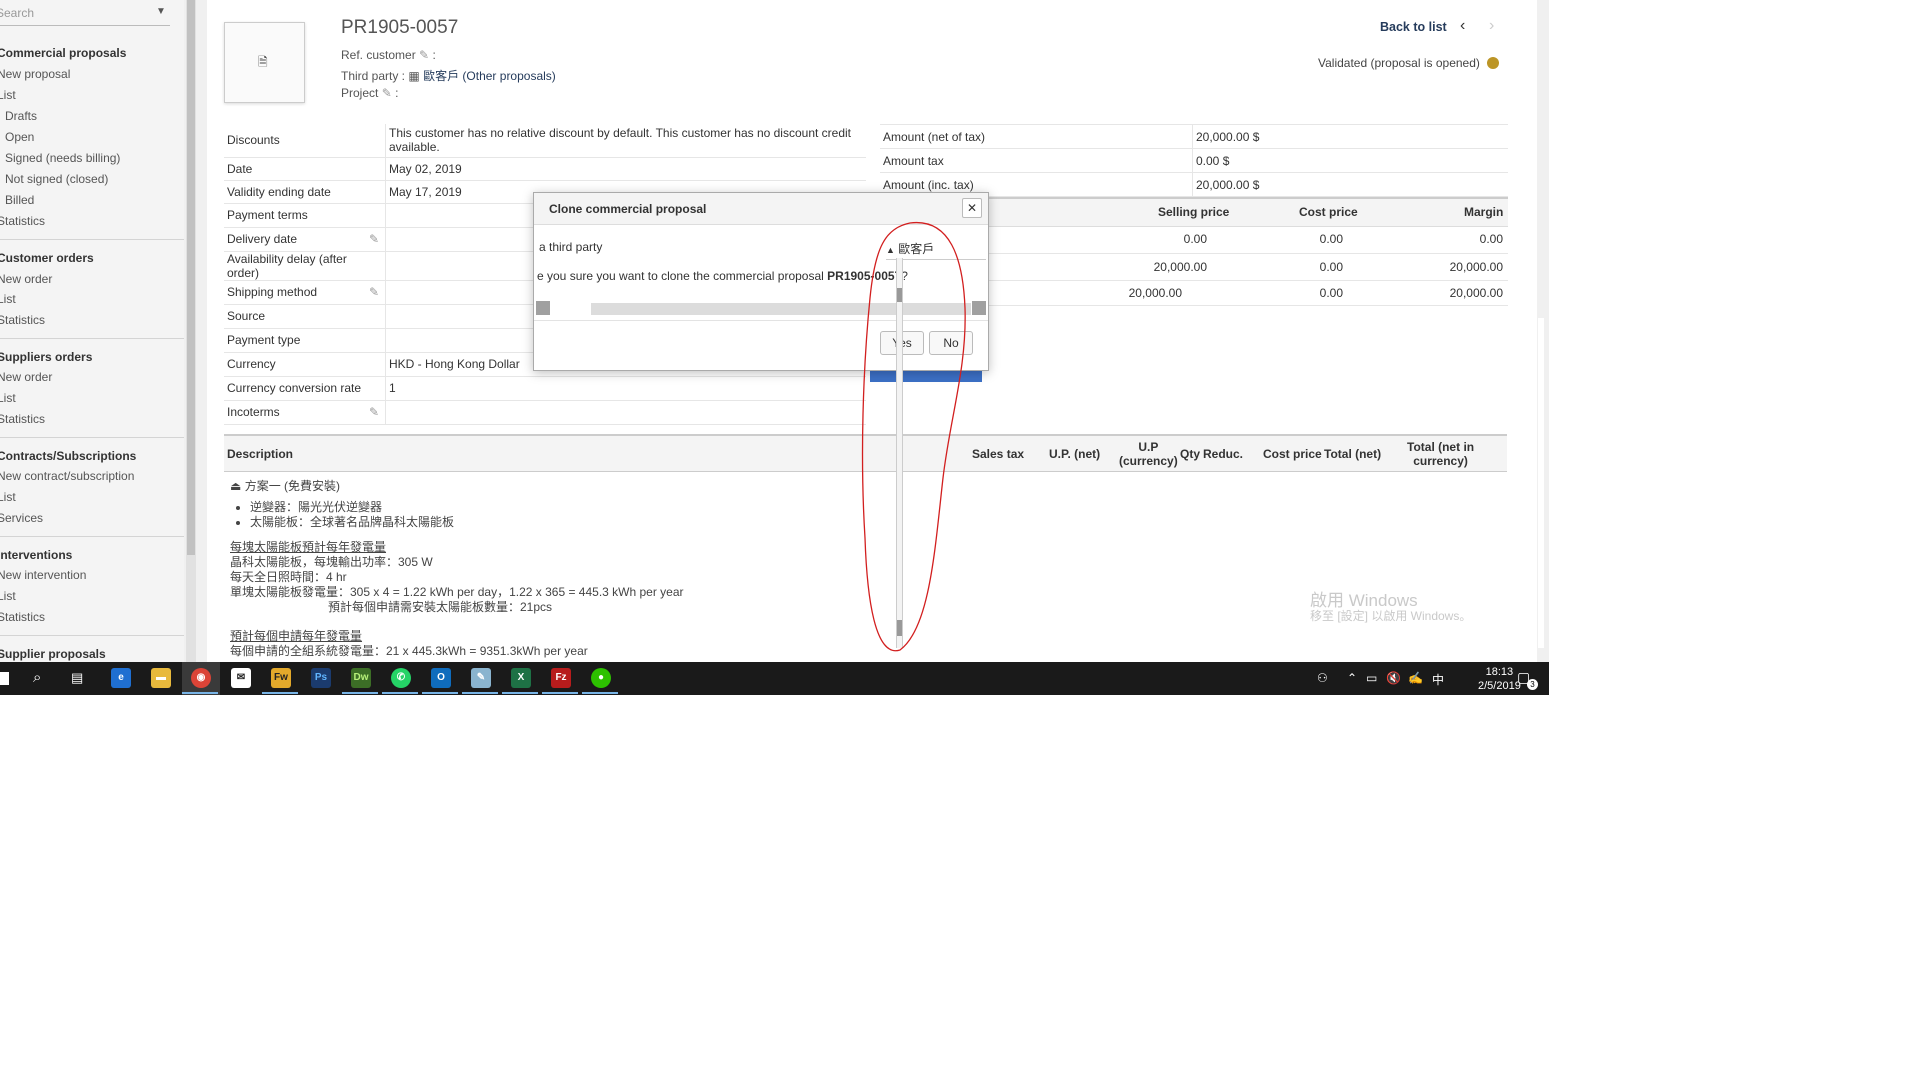  I want to click on running-indicator, so click(440, 693).